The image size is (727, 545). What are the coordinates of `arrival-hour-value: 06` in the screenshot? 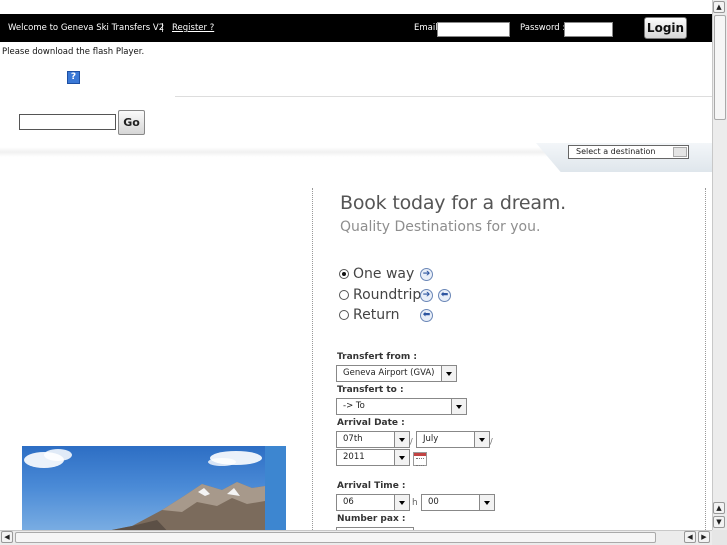 It's located at (348, 502).